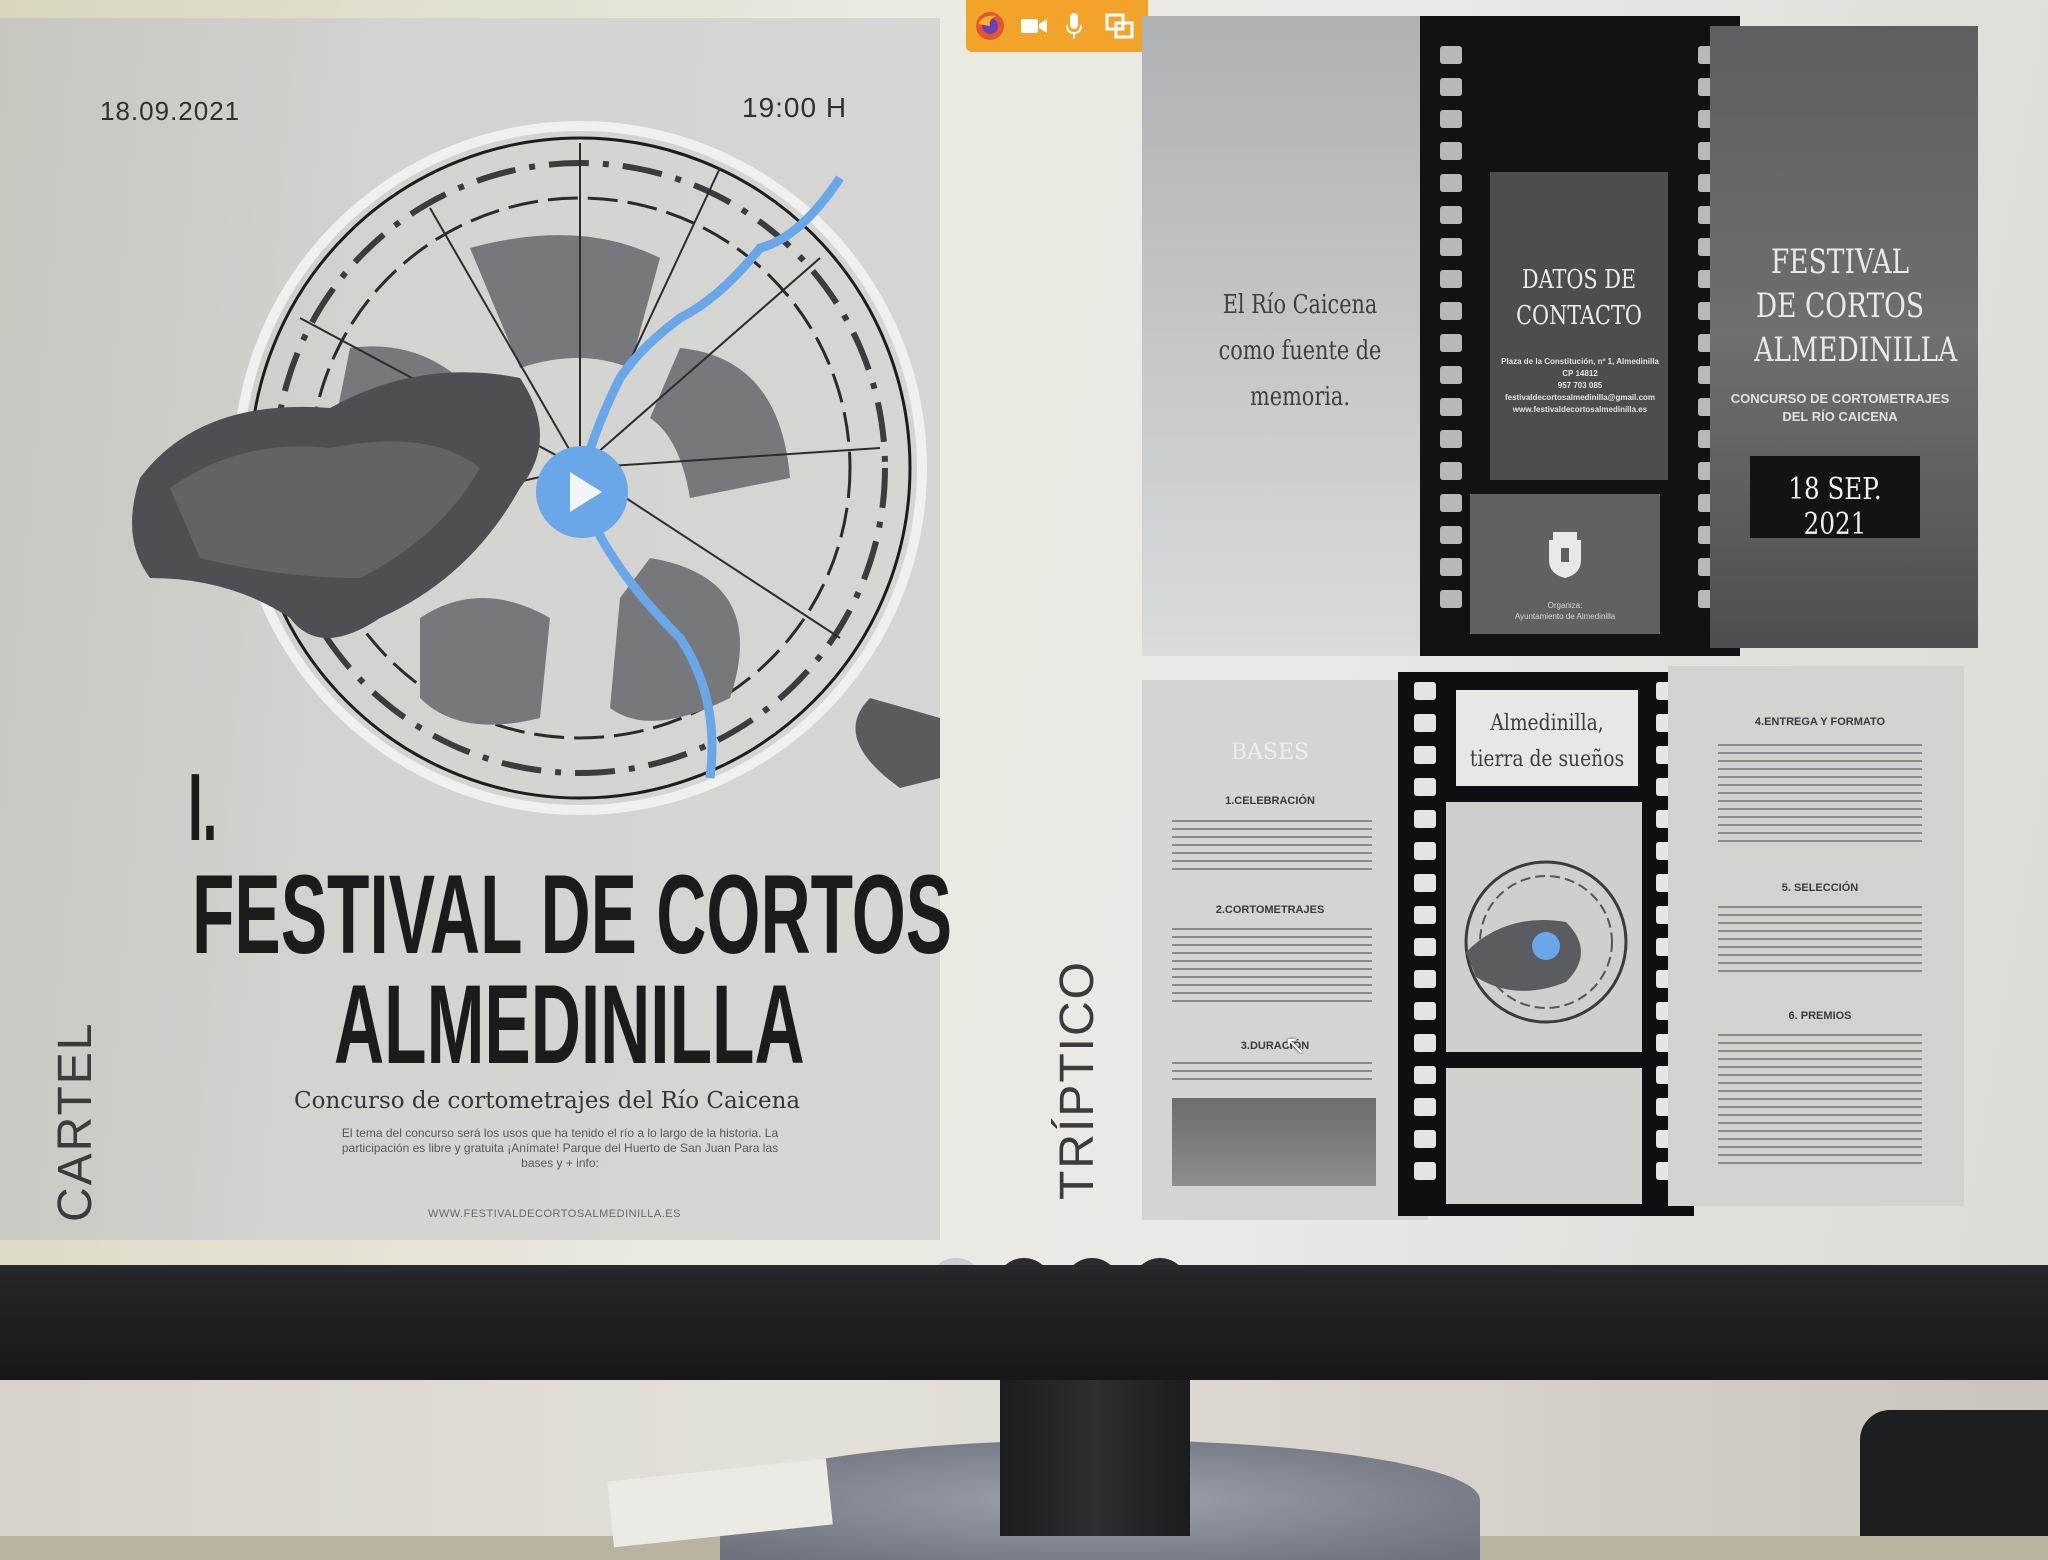 This screenshot has width=2048, height=1560. What do you see at coordinates (1270, 752) in the screenshot?
I see `bases-title: BASES` at bounding box center [1270, 752].